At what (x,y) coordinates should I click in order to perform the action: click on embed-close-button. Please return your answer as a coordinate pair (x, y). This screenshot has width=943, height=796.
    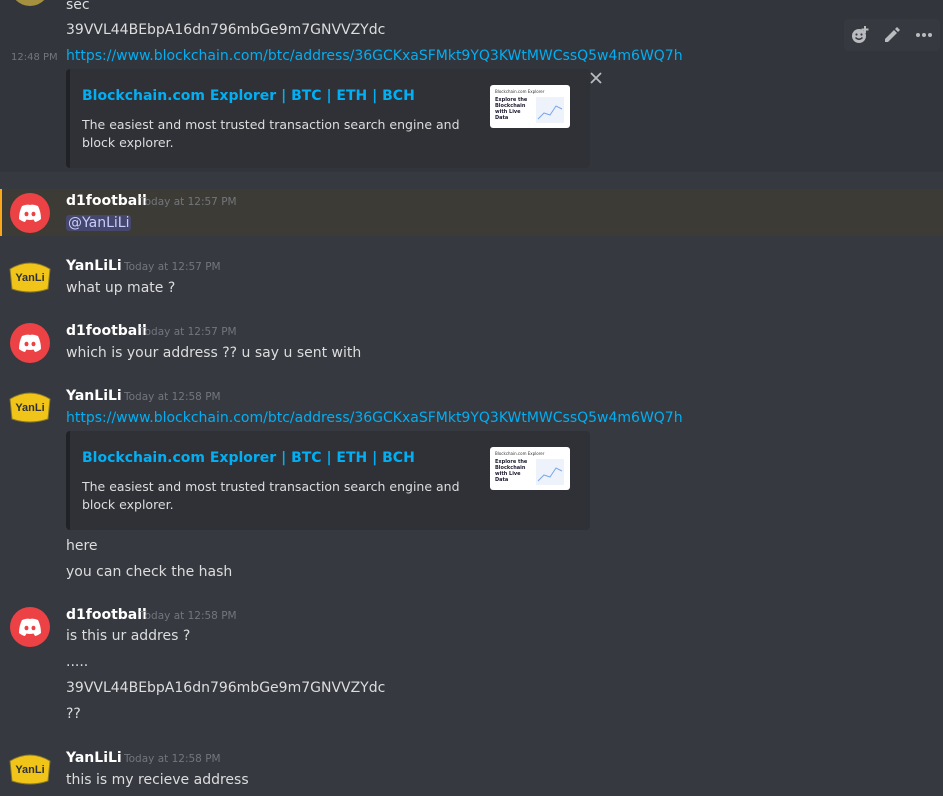
    Looking at the image, I should click on (596, 77).